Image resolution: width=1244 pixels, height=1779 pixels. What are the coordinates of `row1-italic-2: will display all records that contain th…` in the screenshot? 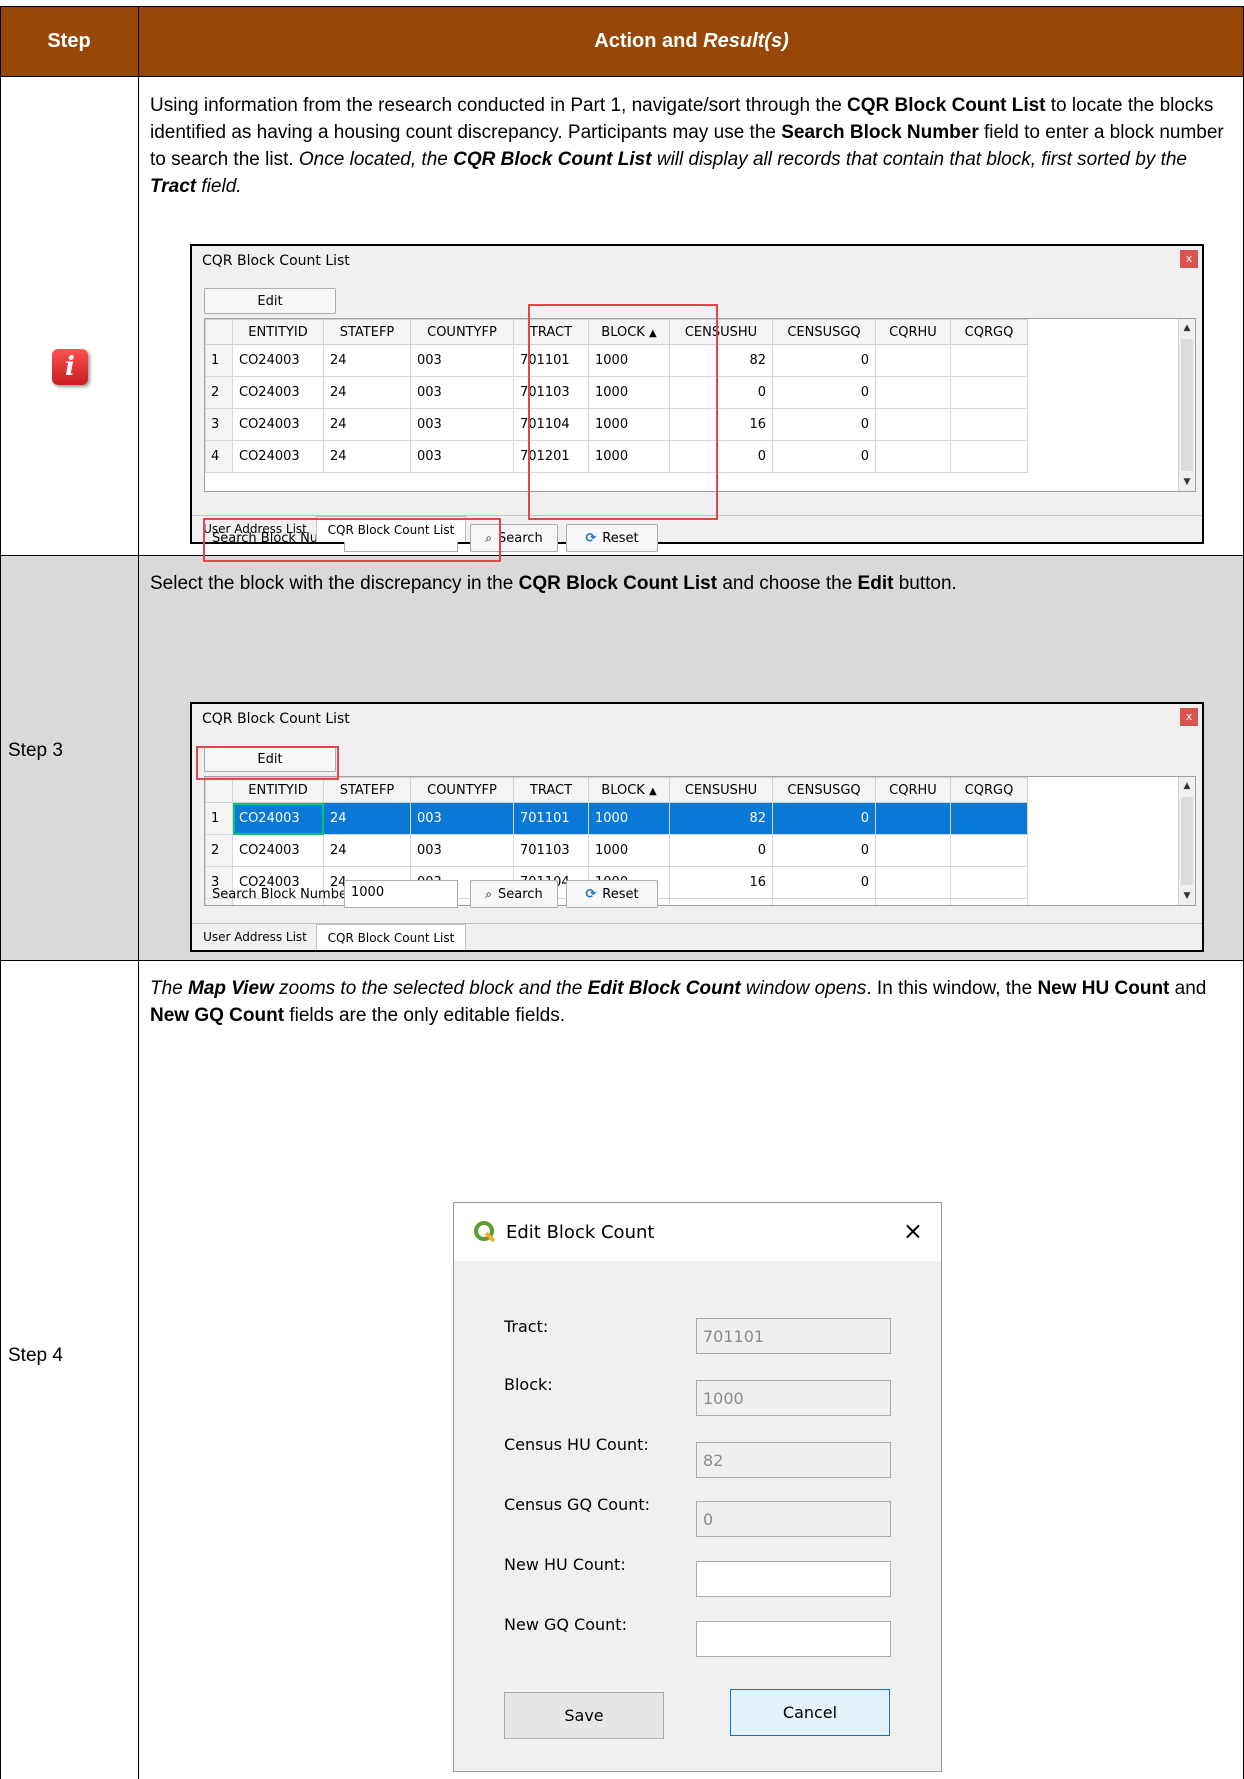 It's located at (919, 159).